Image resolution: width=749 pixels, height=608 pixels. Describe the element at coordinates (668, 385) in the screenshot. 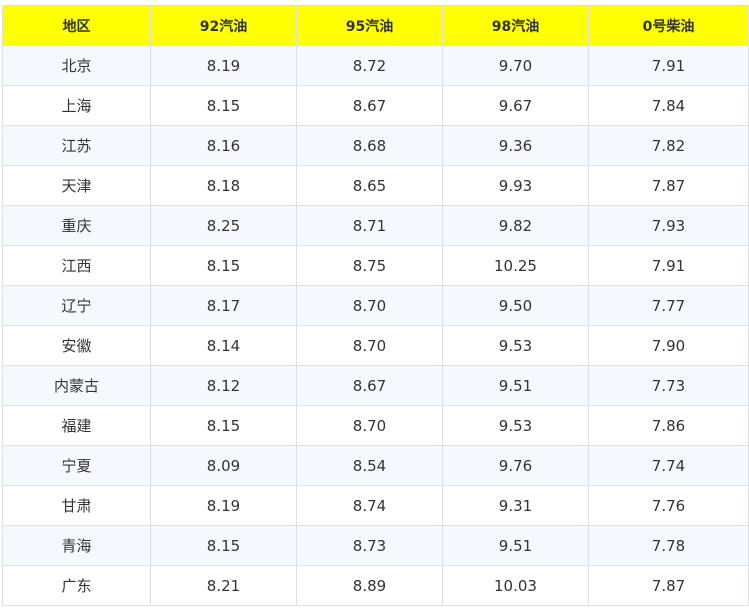

I see `cell-0-diesel: 7.73` at that location.